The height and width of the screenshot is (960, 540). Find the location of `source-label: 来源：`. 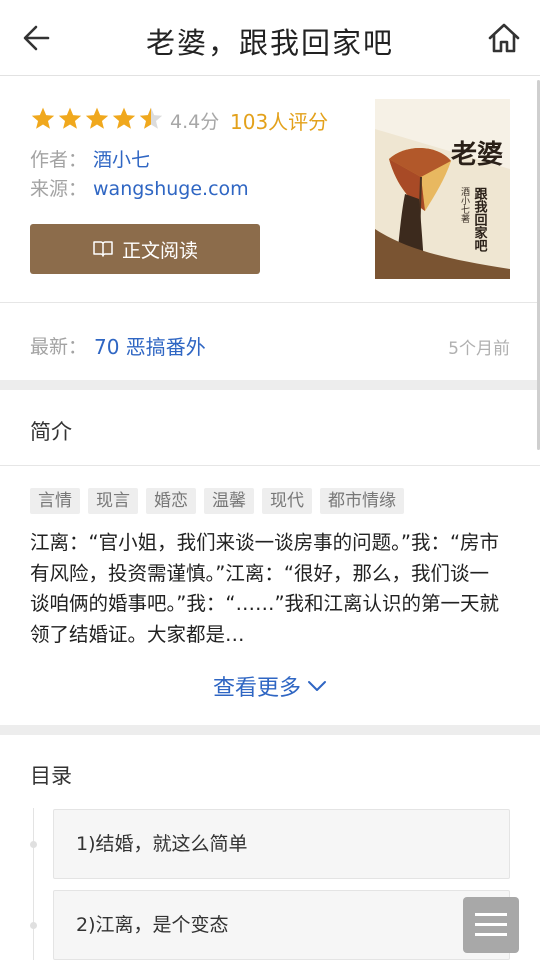

source-label: 来源： is located at coordinates (59, 189).